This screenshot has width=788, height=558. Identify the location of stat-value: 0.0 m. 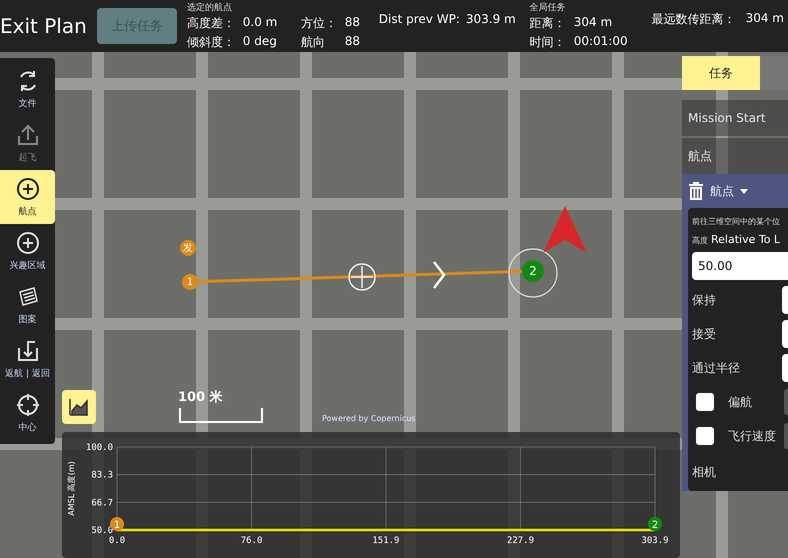
(260, 23).